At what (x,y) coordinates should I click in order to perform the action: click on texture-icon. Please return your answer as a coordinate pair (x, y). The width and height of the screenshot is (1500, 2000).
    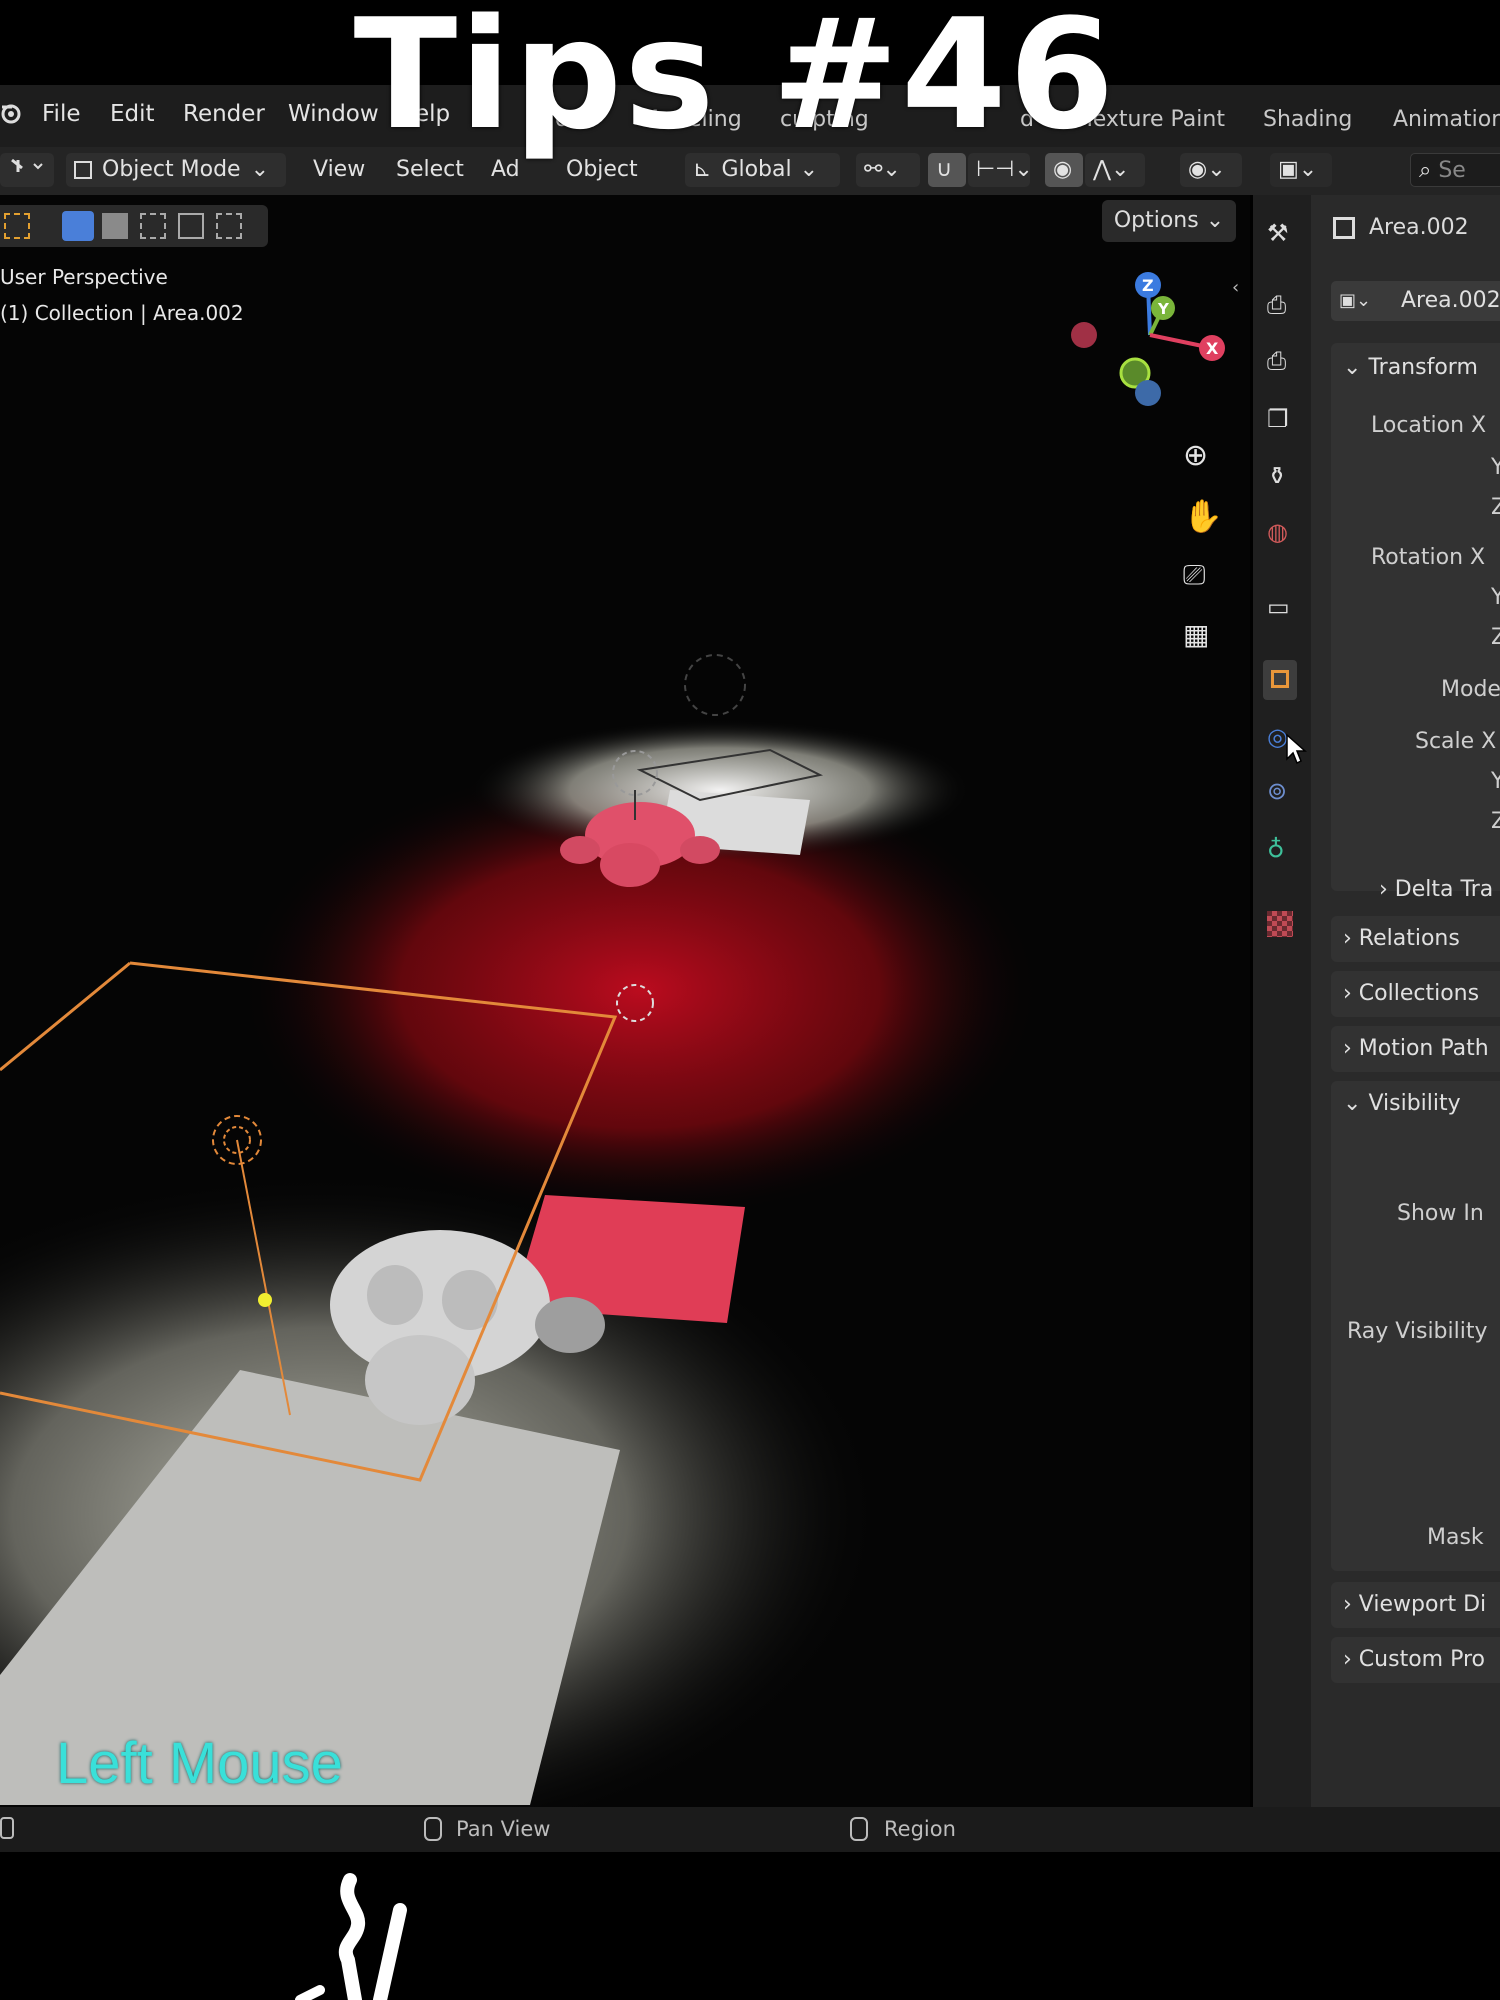
    Looking at the image, I should click on (1280, 924).